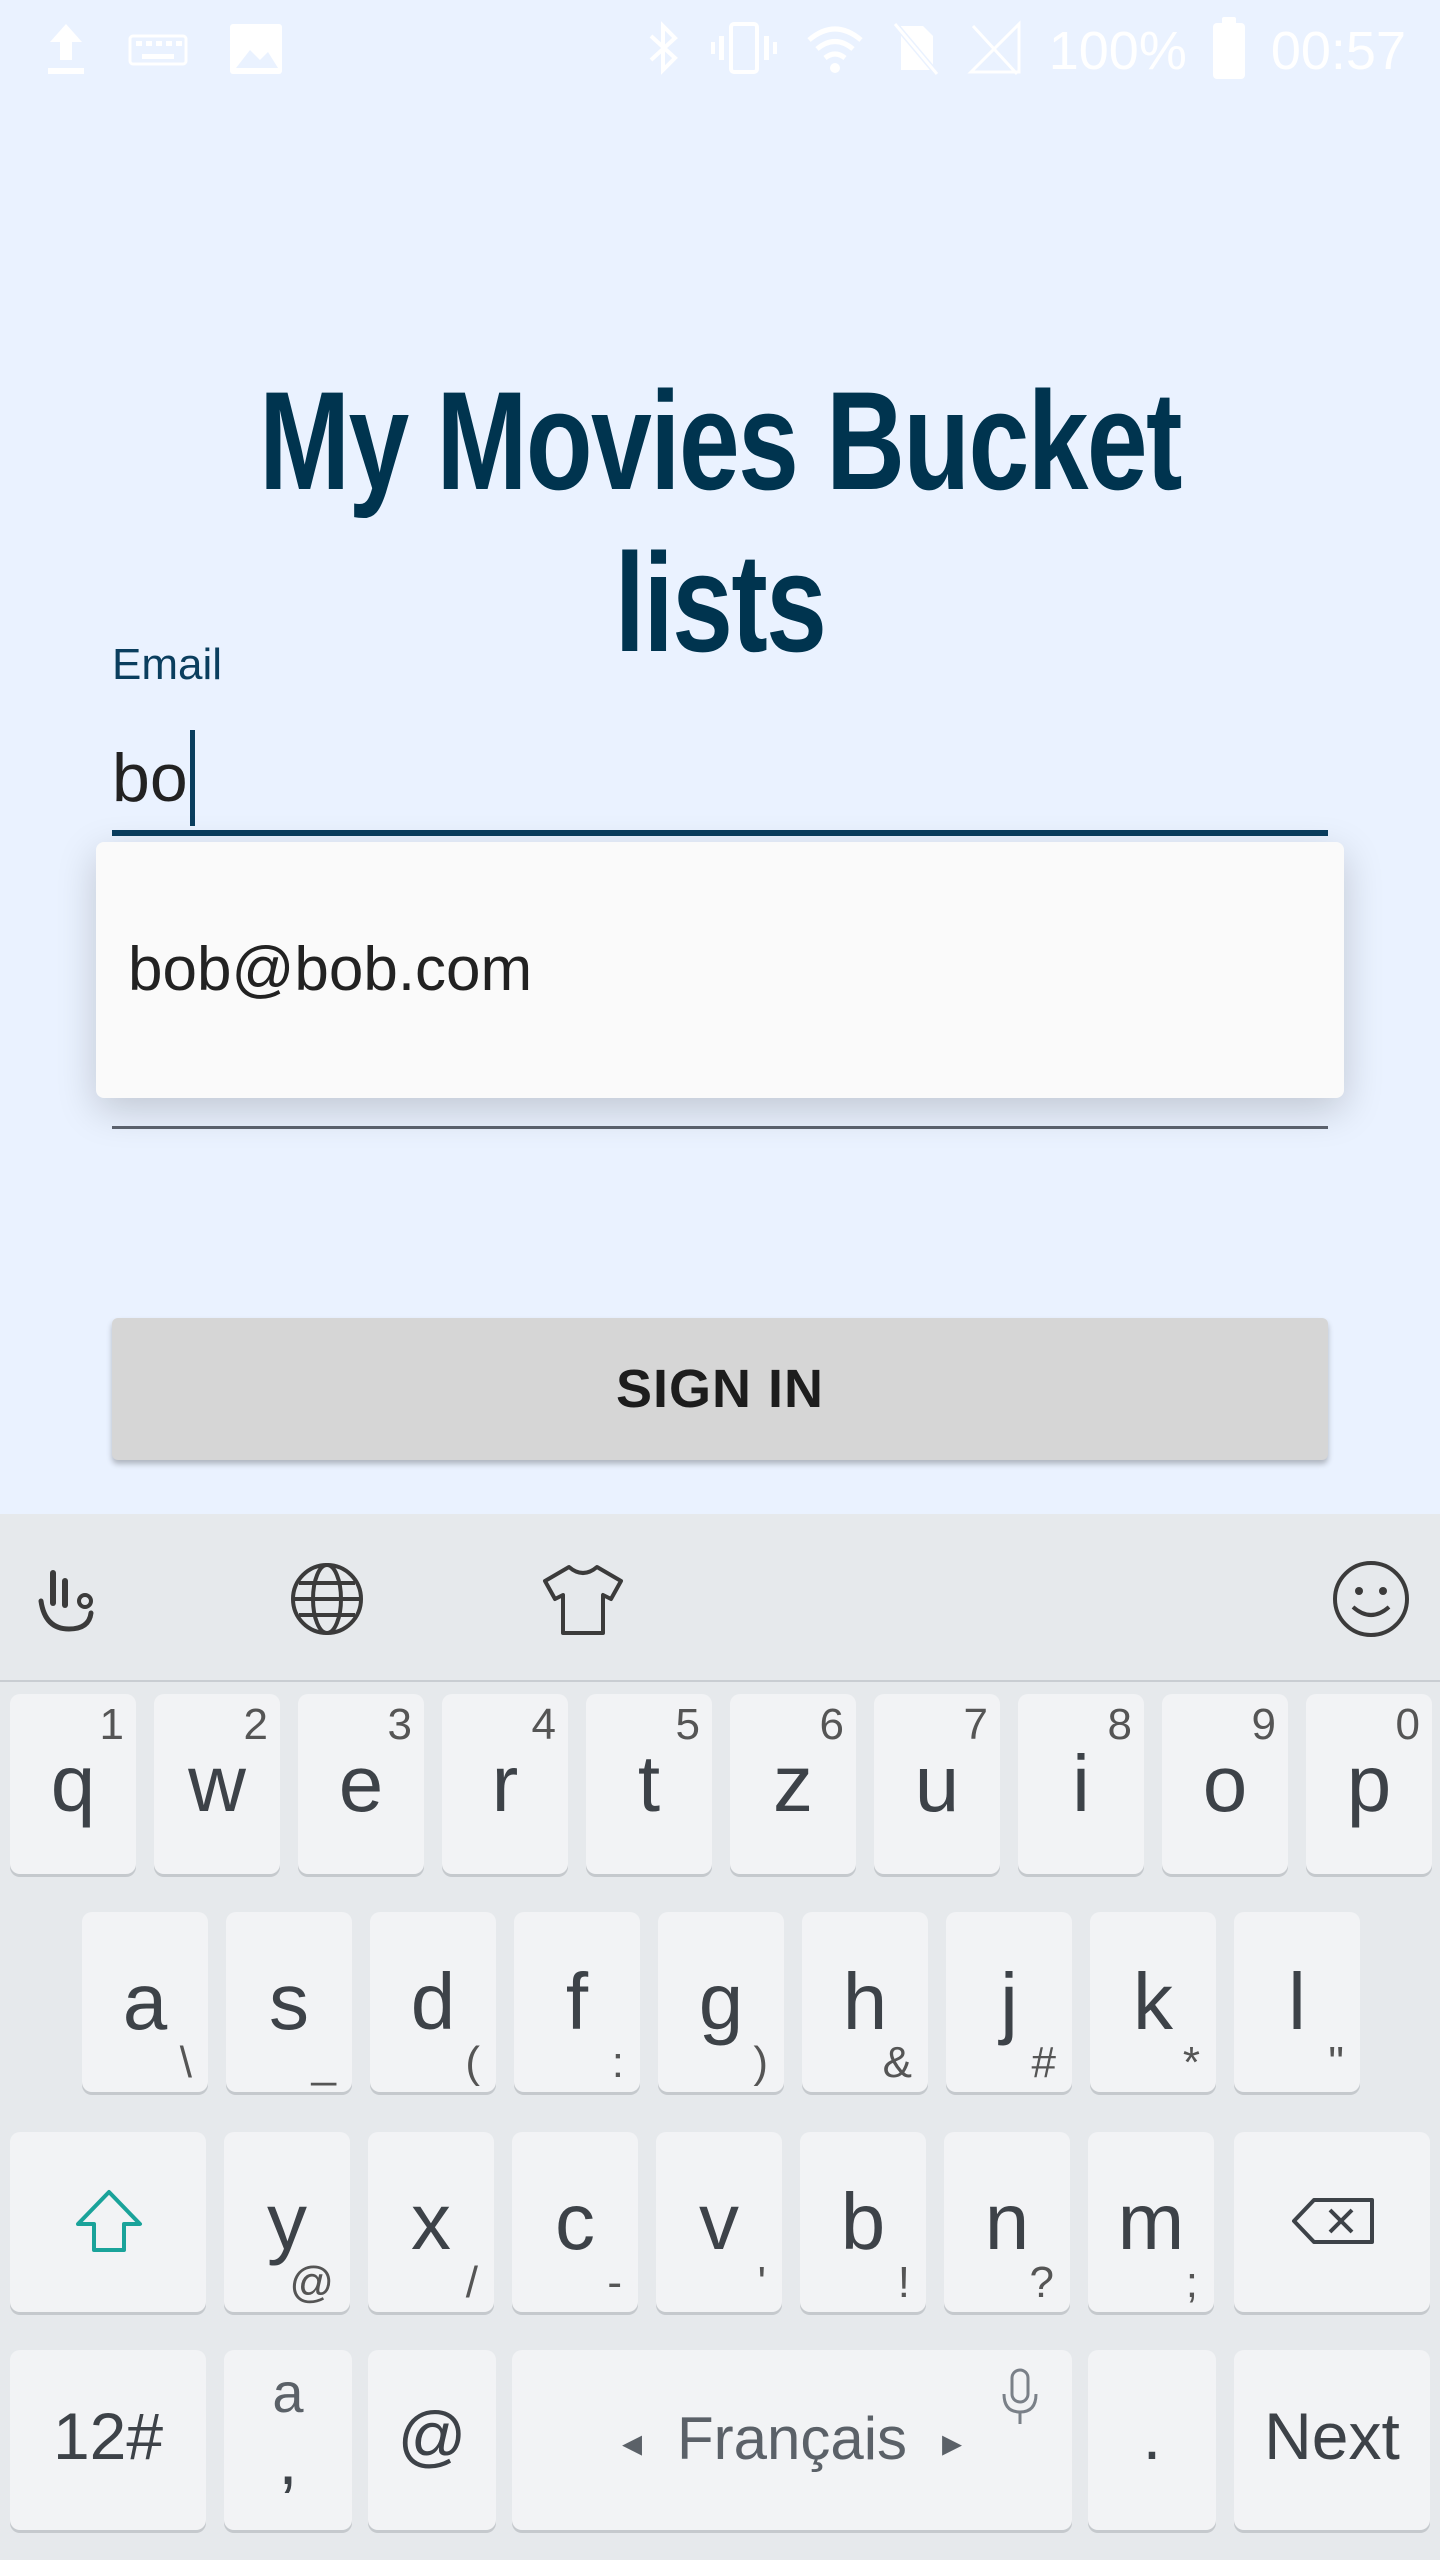 Image resolution: width=1440 pixels, height=2560 pixels. Describe the element at coordinates (432, 2440) in the screenshot. I see `at-key: @` at that location.